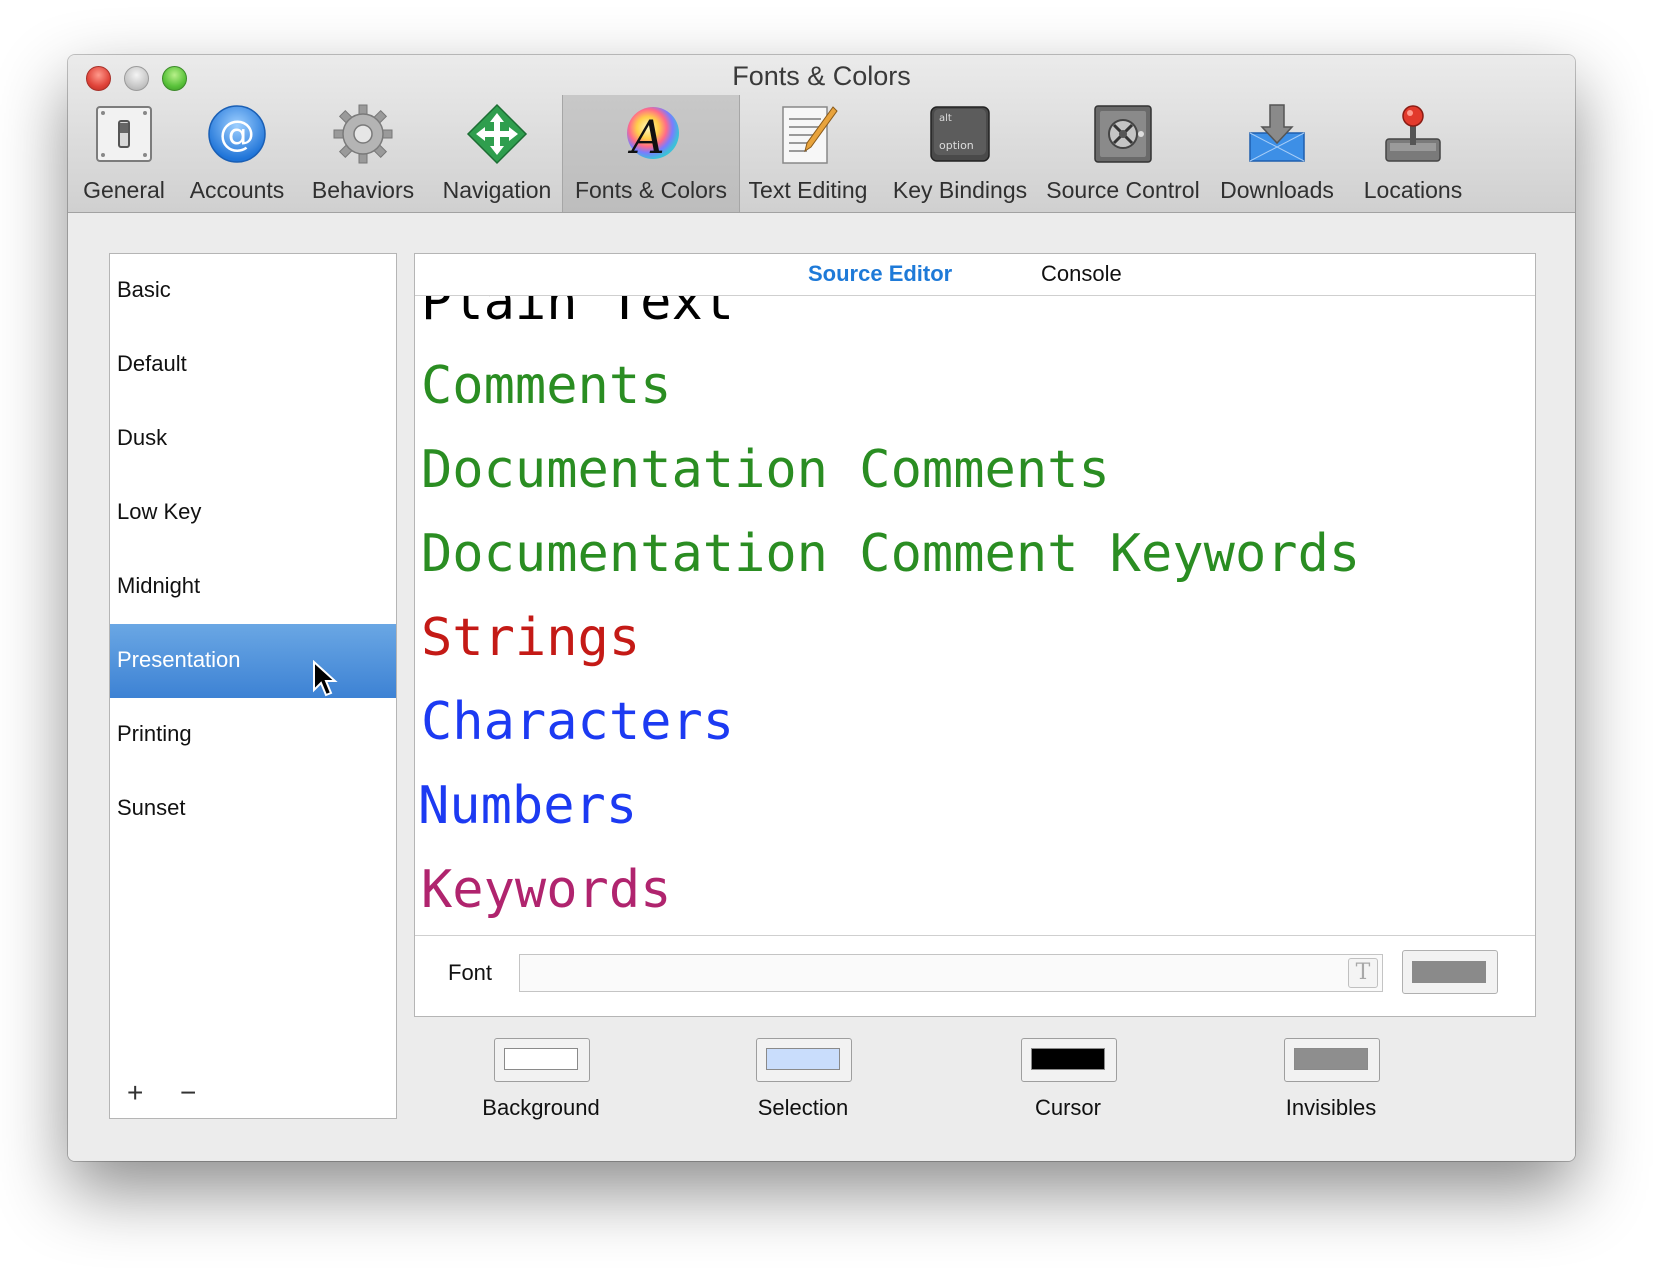  I want to click on toolbar-behaviors: Behaviors, so click(363, 153).